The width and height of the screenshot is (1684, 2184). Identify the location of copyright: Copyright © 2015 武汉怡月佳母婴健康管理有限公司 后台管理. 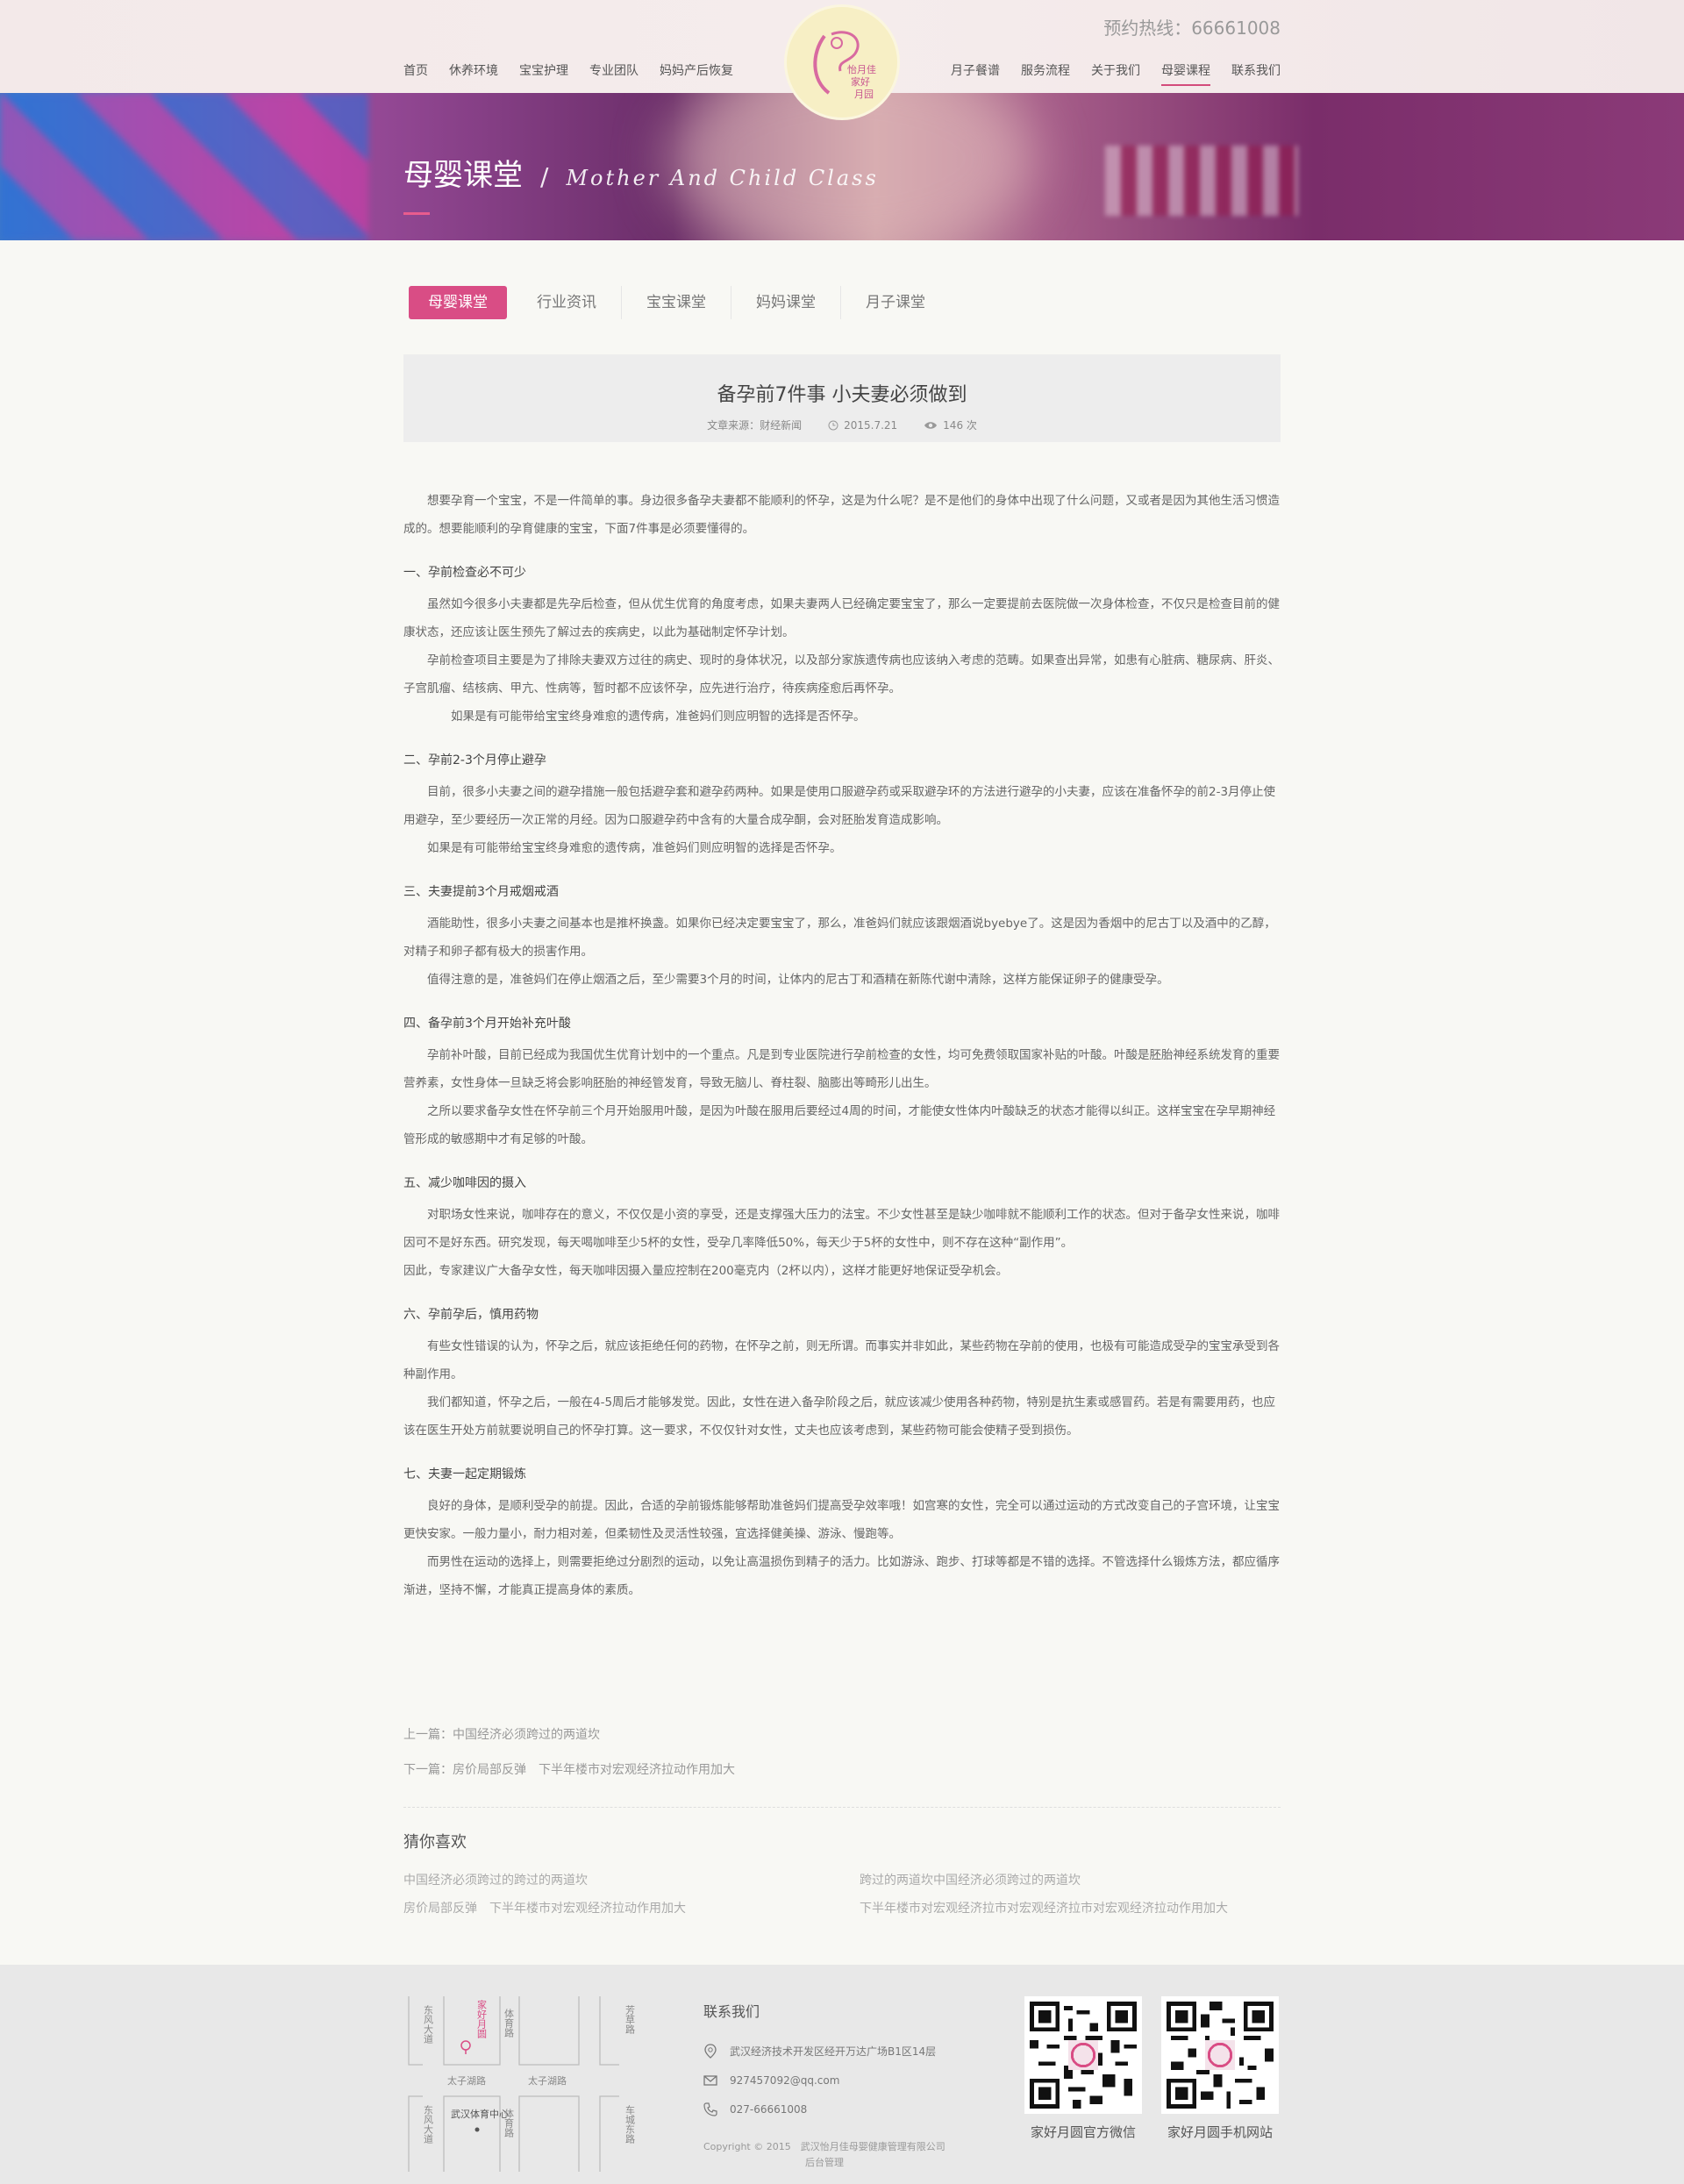
(824, 2155).